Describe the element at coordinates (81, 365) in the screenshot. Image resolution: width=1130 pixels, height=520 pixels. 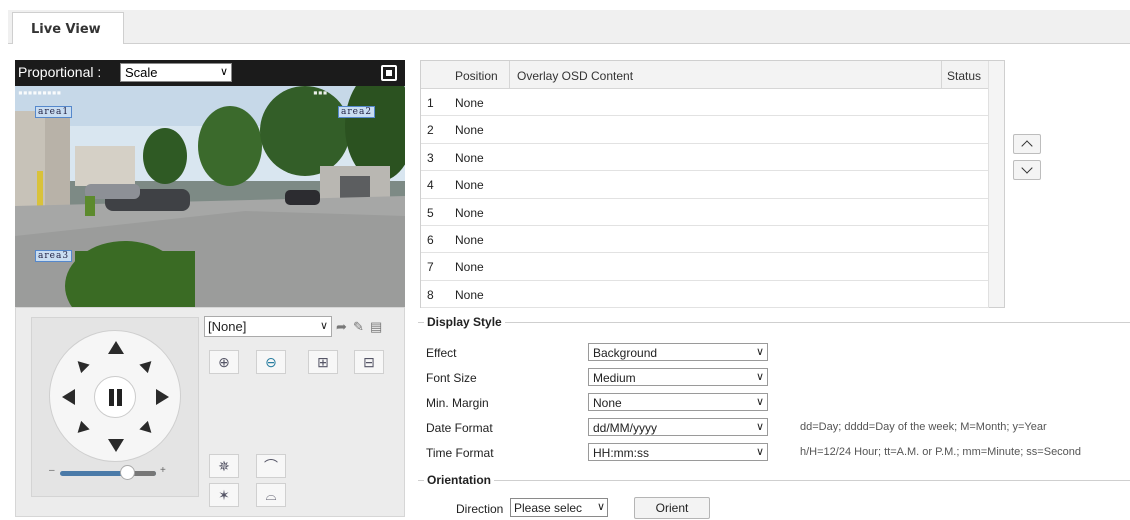
I see `up-left-arrow-icon` at that location.